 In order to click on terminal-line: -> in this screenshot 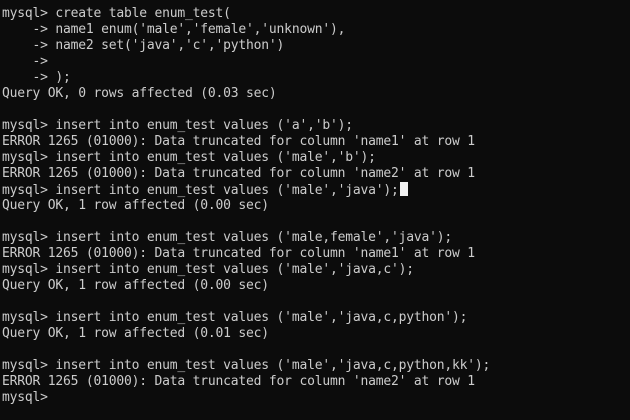, I will do `click(25, 61)`.